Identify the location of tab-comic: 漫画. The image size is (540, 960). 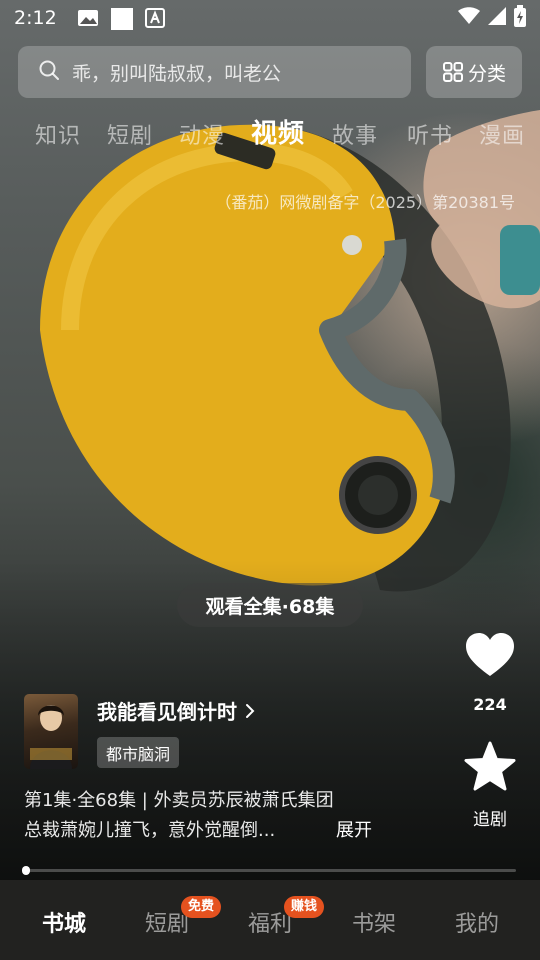
(502, 134).